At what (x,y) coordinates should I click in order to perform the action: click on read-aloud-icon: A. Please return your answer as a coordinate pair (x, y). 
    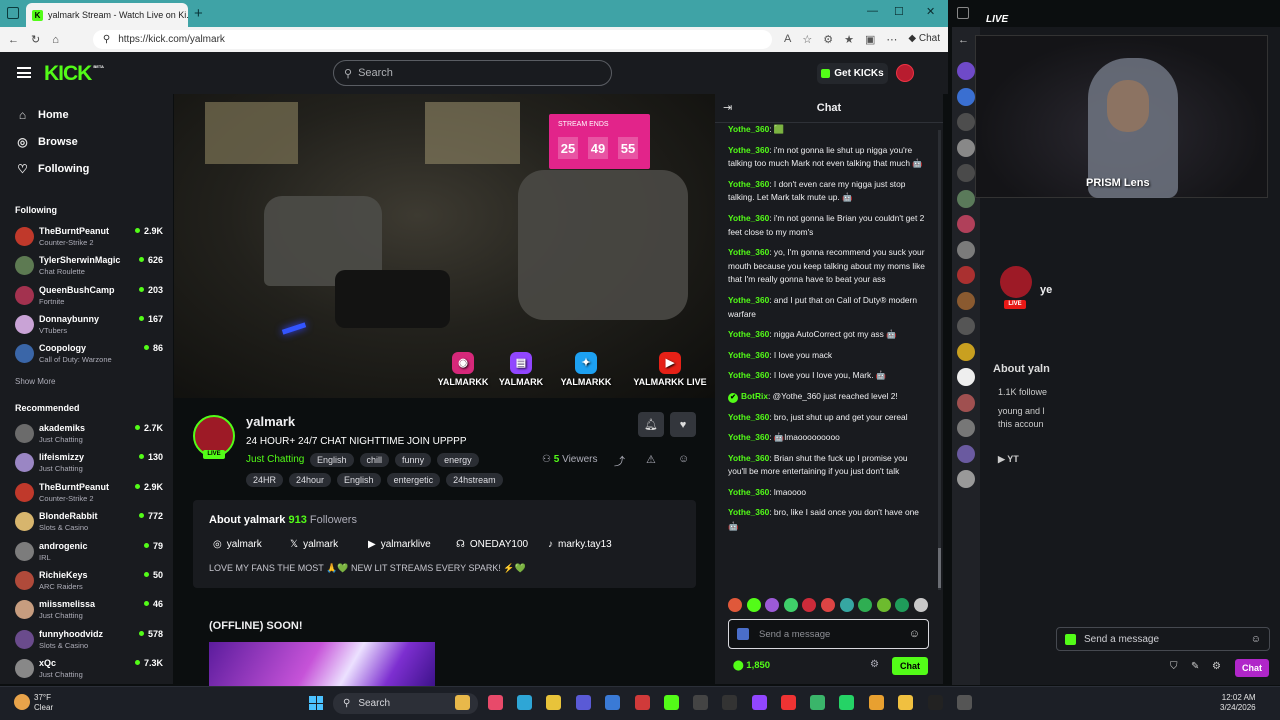
    Looking at the image, I should click on (787, 39).